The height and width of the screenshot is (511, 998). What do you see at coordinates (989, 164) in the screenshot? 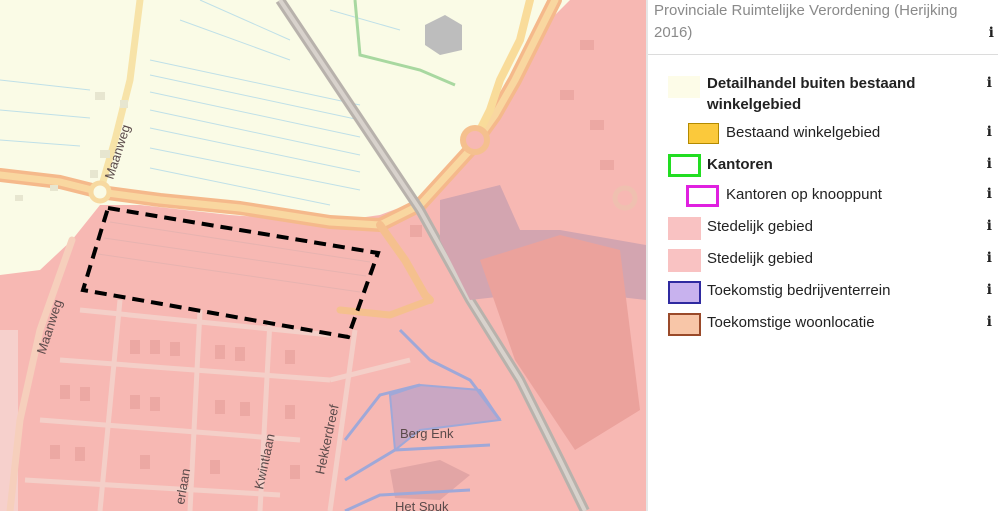
I see `info-icon-kantoren: i` at bounding box center [989, 164].